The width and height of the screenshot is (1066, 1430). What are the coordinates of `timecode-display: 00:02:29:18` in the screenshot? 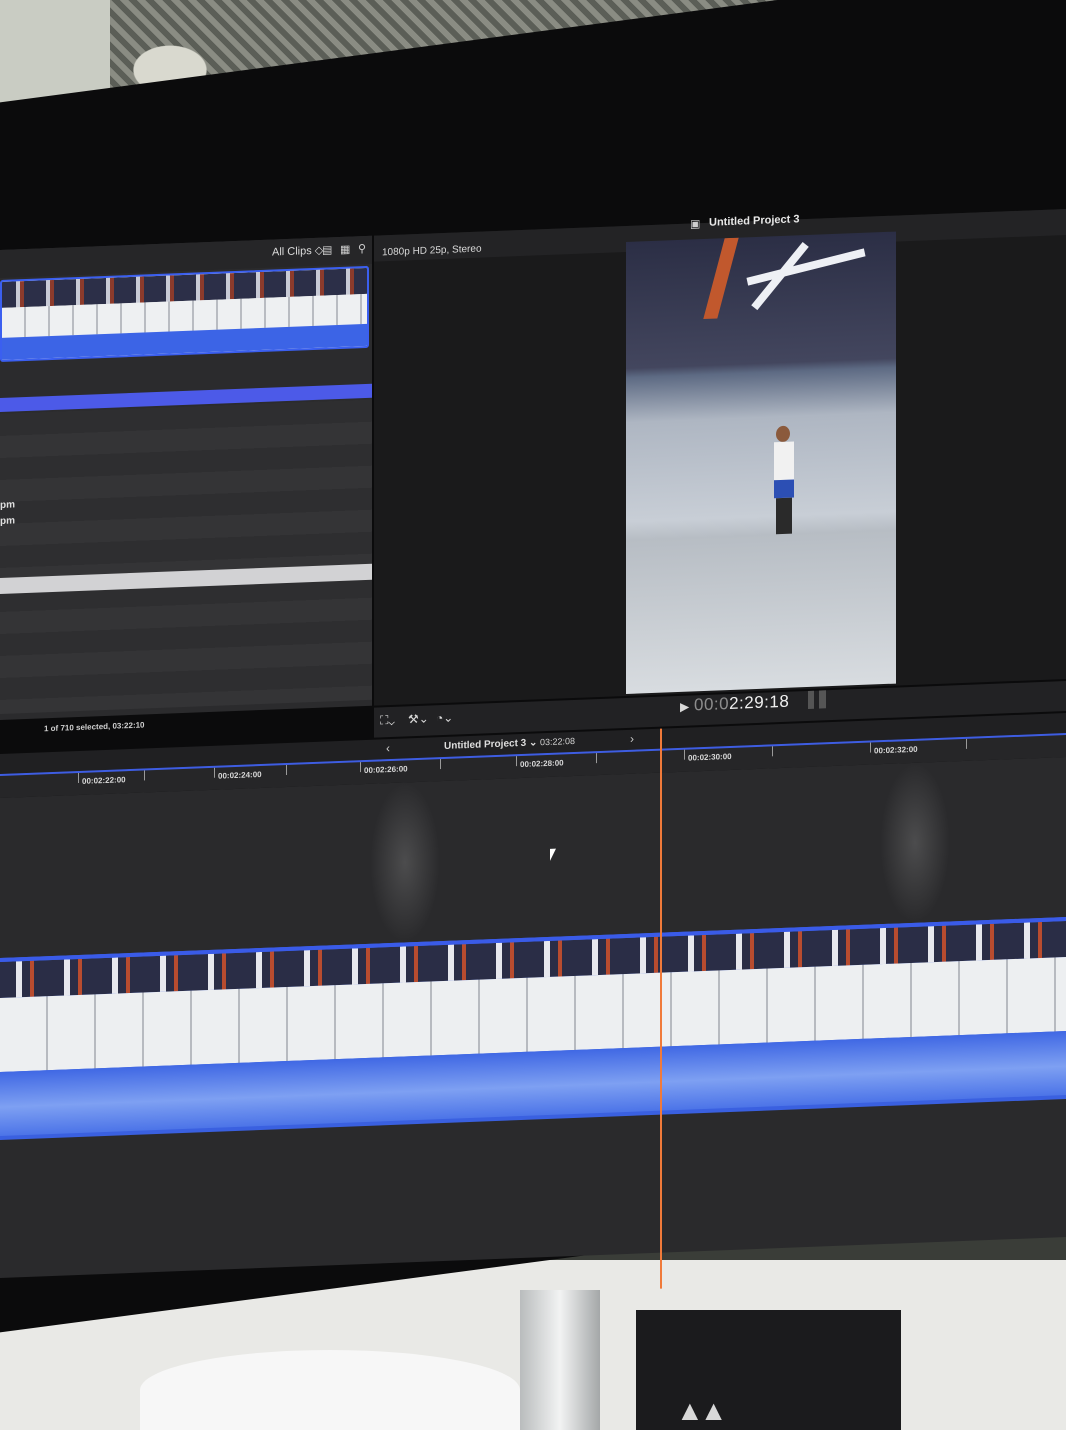 It's located at (741, 704).